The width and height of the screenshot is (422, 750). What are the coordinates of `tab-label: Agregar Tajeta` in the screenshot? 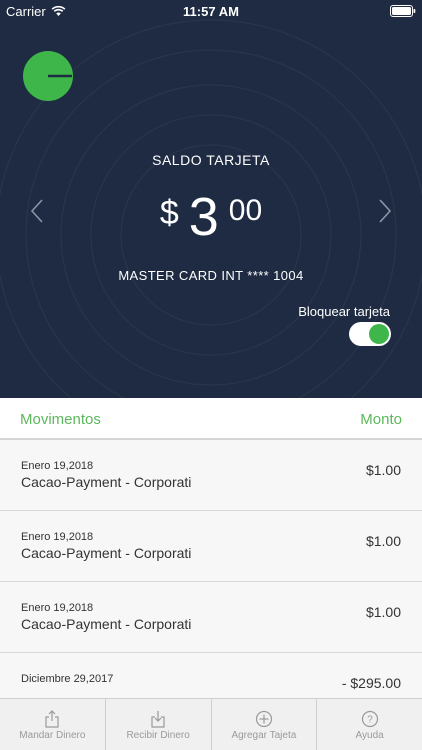 It's located at (264, 735).